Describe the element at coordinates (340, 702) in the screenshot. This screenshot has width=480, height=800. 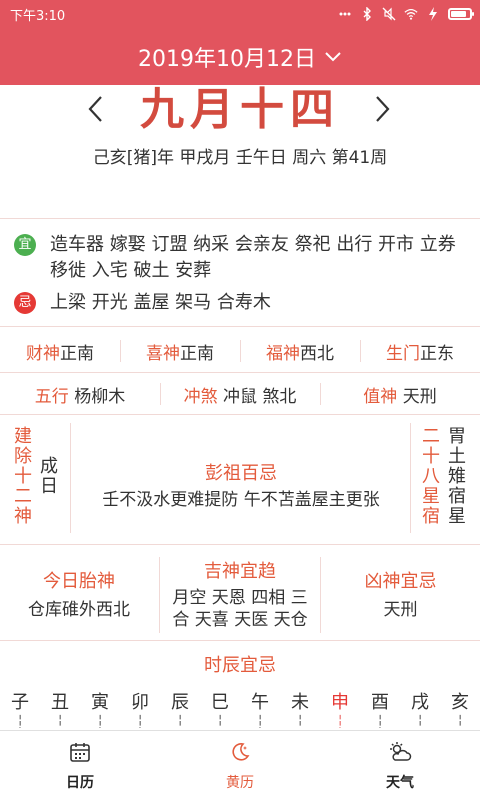
I see `shichen-hour-name: 申` at that location.